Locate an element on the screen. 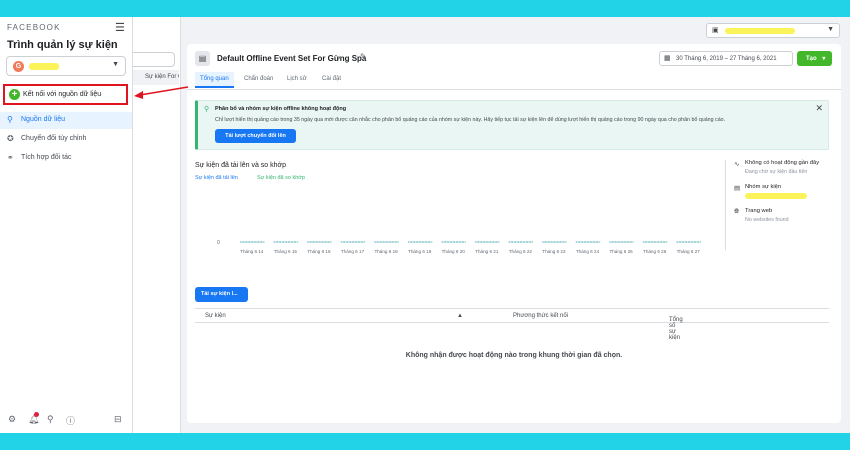 The width and height of the screenshot is (850, 450). status-subtitle: Đang chờ sự kiện đầu tiên is located at coordinates (776, 172).